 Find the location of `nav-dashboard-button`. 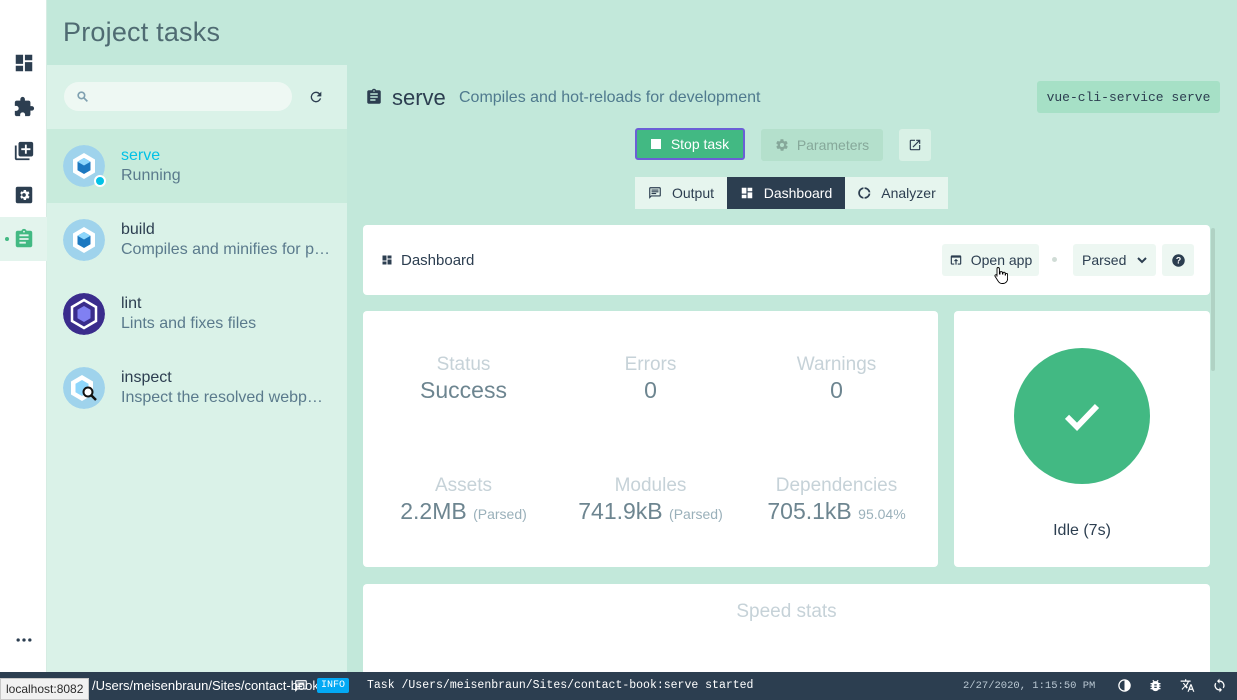

nav-dashboard-button is located at coordinates (23, 63).